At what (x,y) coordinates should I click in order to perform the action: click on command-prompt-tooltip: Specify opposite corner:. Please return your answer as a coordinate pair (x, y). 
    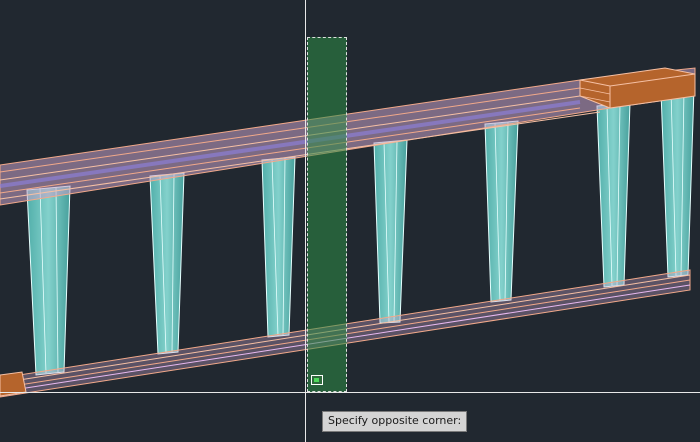
    Looking at the image, I should click on (395, 421).